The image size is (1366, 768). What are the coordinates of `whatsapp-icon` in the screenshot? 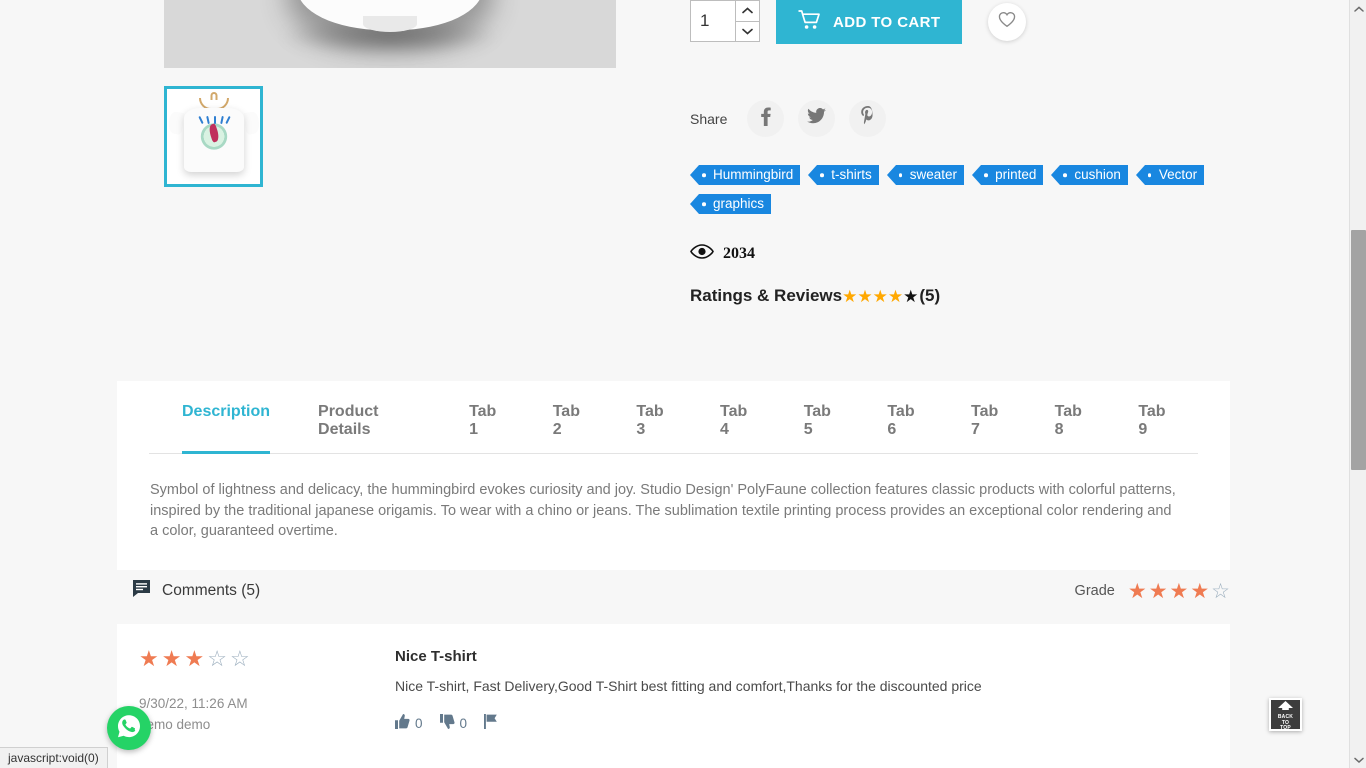 It's located at (129, 728).